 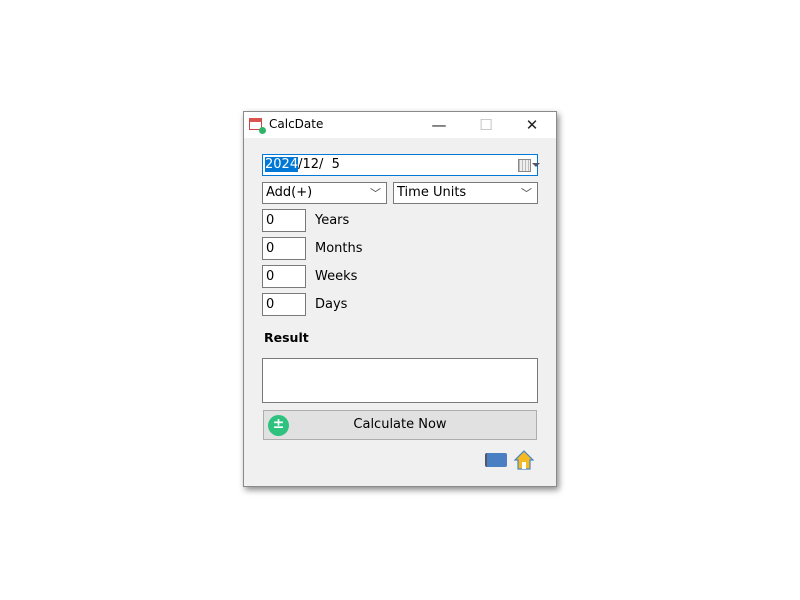 I want to click on maximize-button: ☐, so click(x=486, y=125).